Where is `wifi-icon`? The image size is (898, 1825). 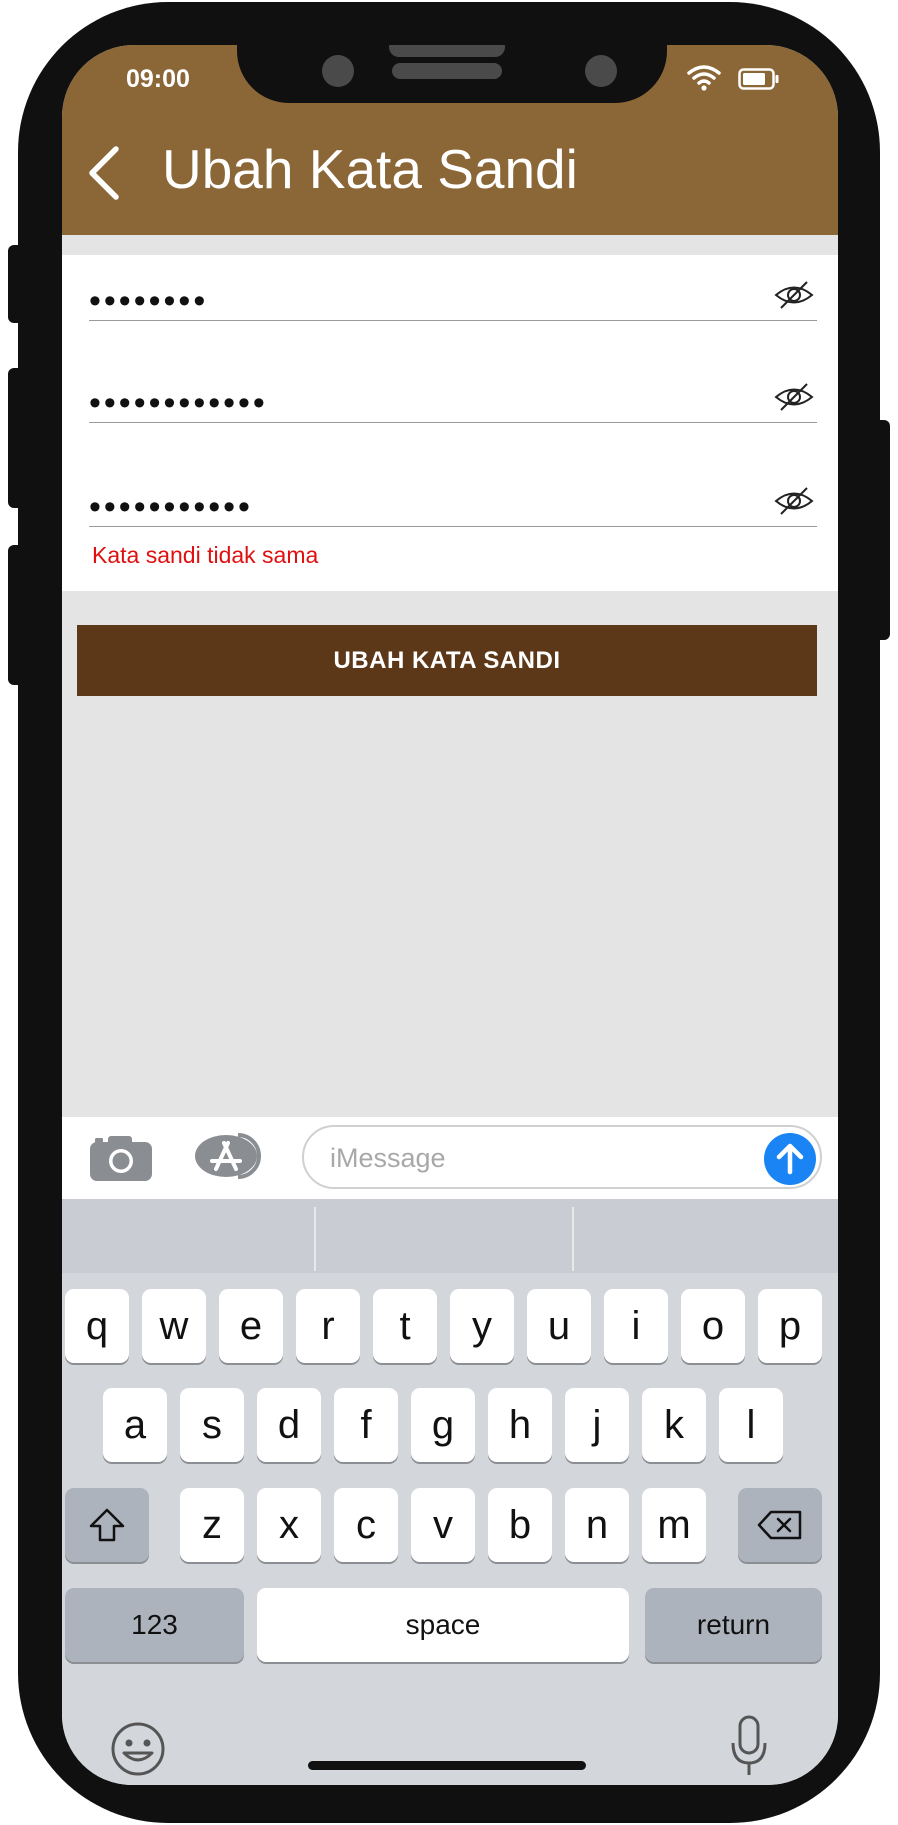
wifi-icon is located at coordinates (704, 78).